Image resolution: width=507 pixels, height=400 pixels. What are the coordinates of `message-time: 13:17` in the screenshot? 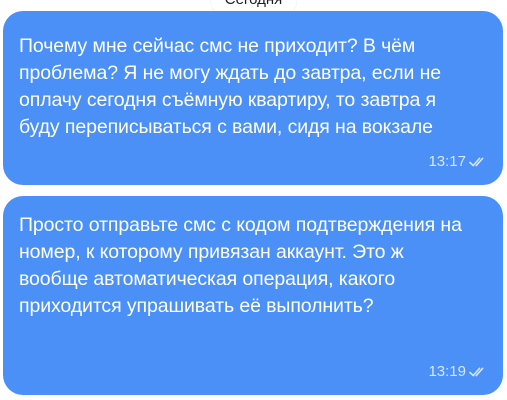 It's located at (447, 161).